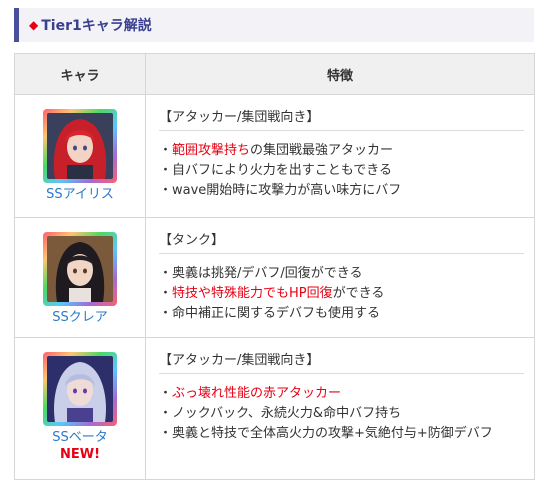 Image resolution: width=543 pixels, height=493 pixels. I want to click on role-label: 【タンク】, so click(341, 241).